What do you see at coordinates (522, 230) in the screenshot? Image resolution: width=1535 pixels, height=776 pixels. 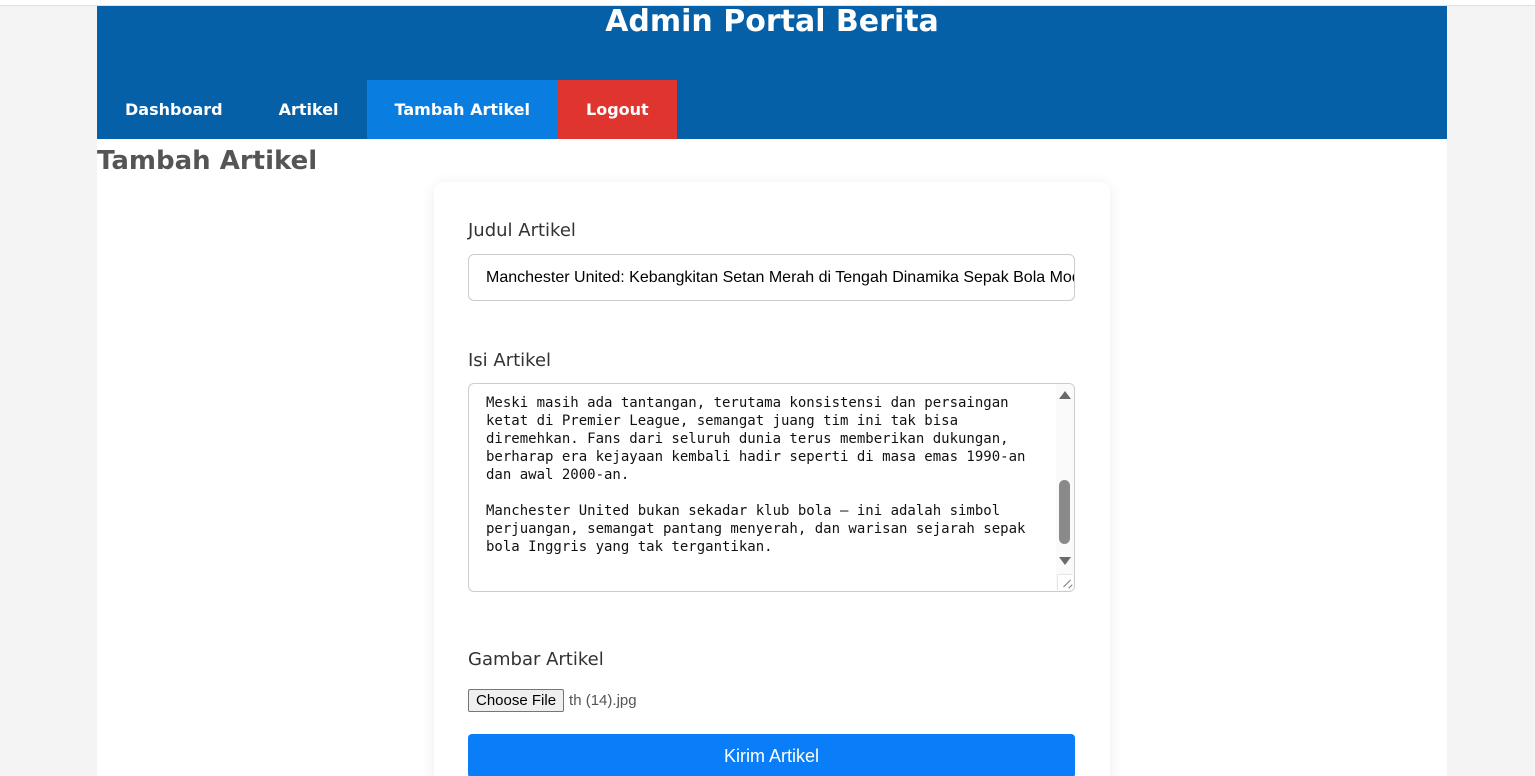 I see `title-label: Judul Artikel` at bounding box center [522, 230].